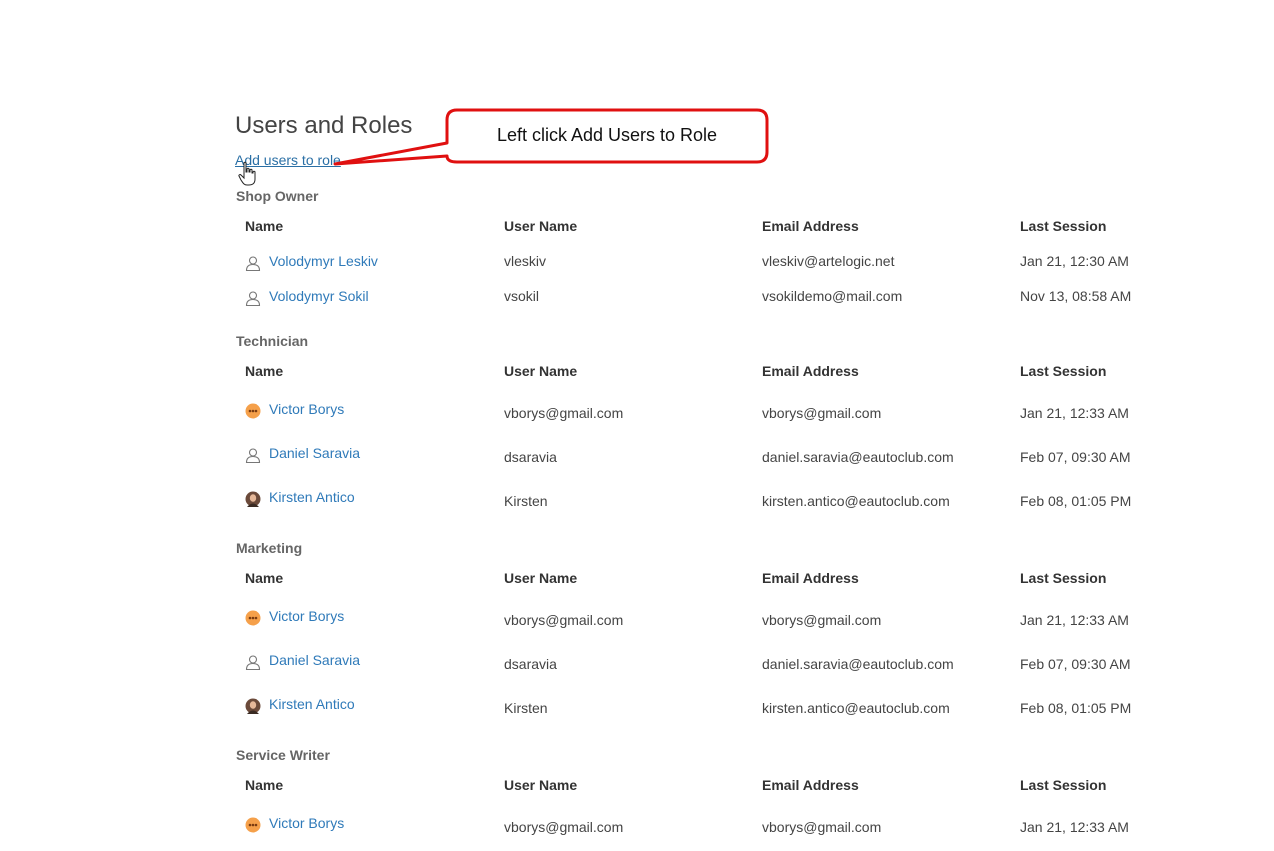 Image resolution: width=1274 pixels, height=851 pixels. What do you see at coordinates (1074, 261) in the screenshot?
I see `last-session-cell: Jan 21, 12:30 AM` at bounding box center [1074, 261].